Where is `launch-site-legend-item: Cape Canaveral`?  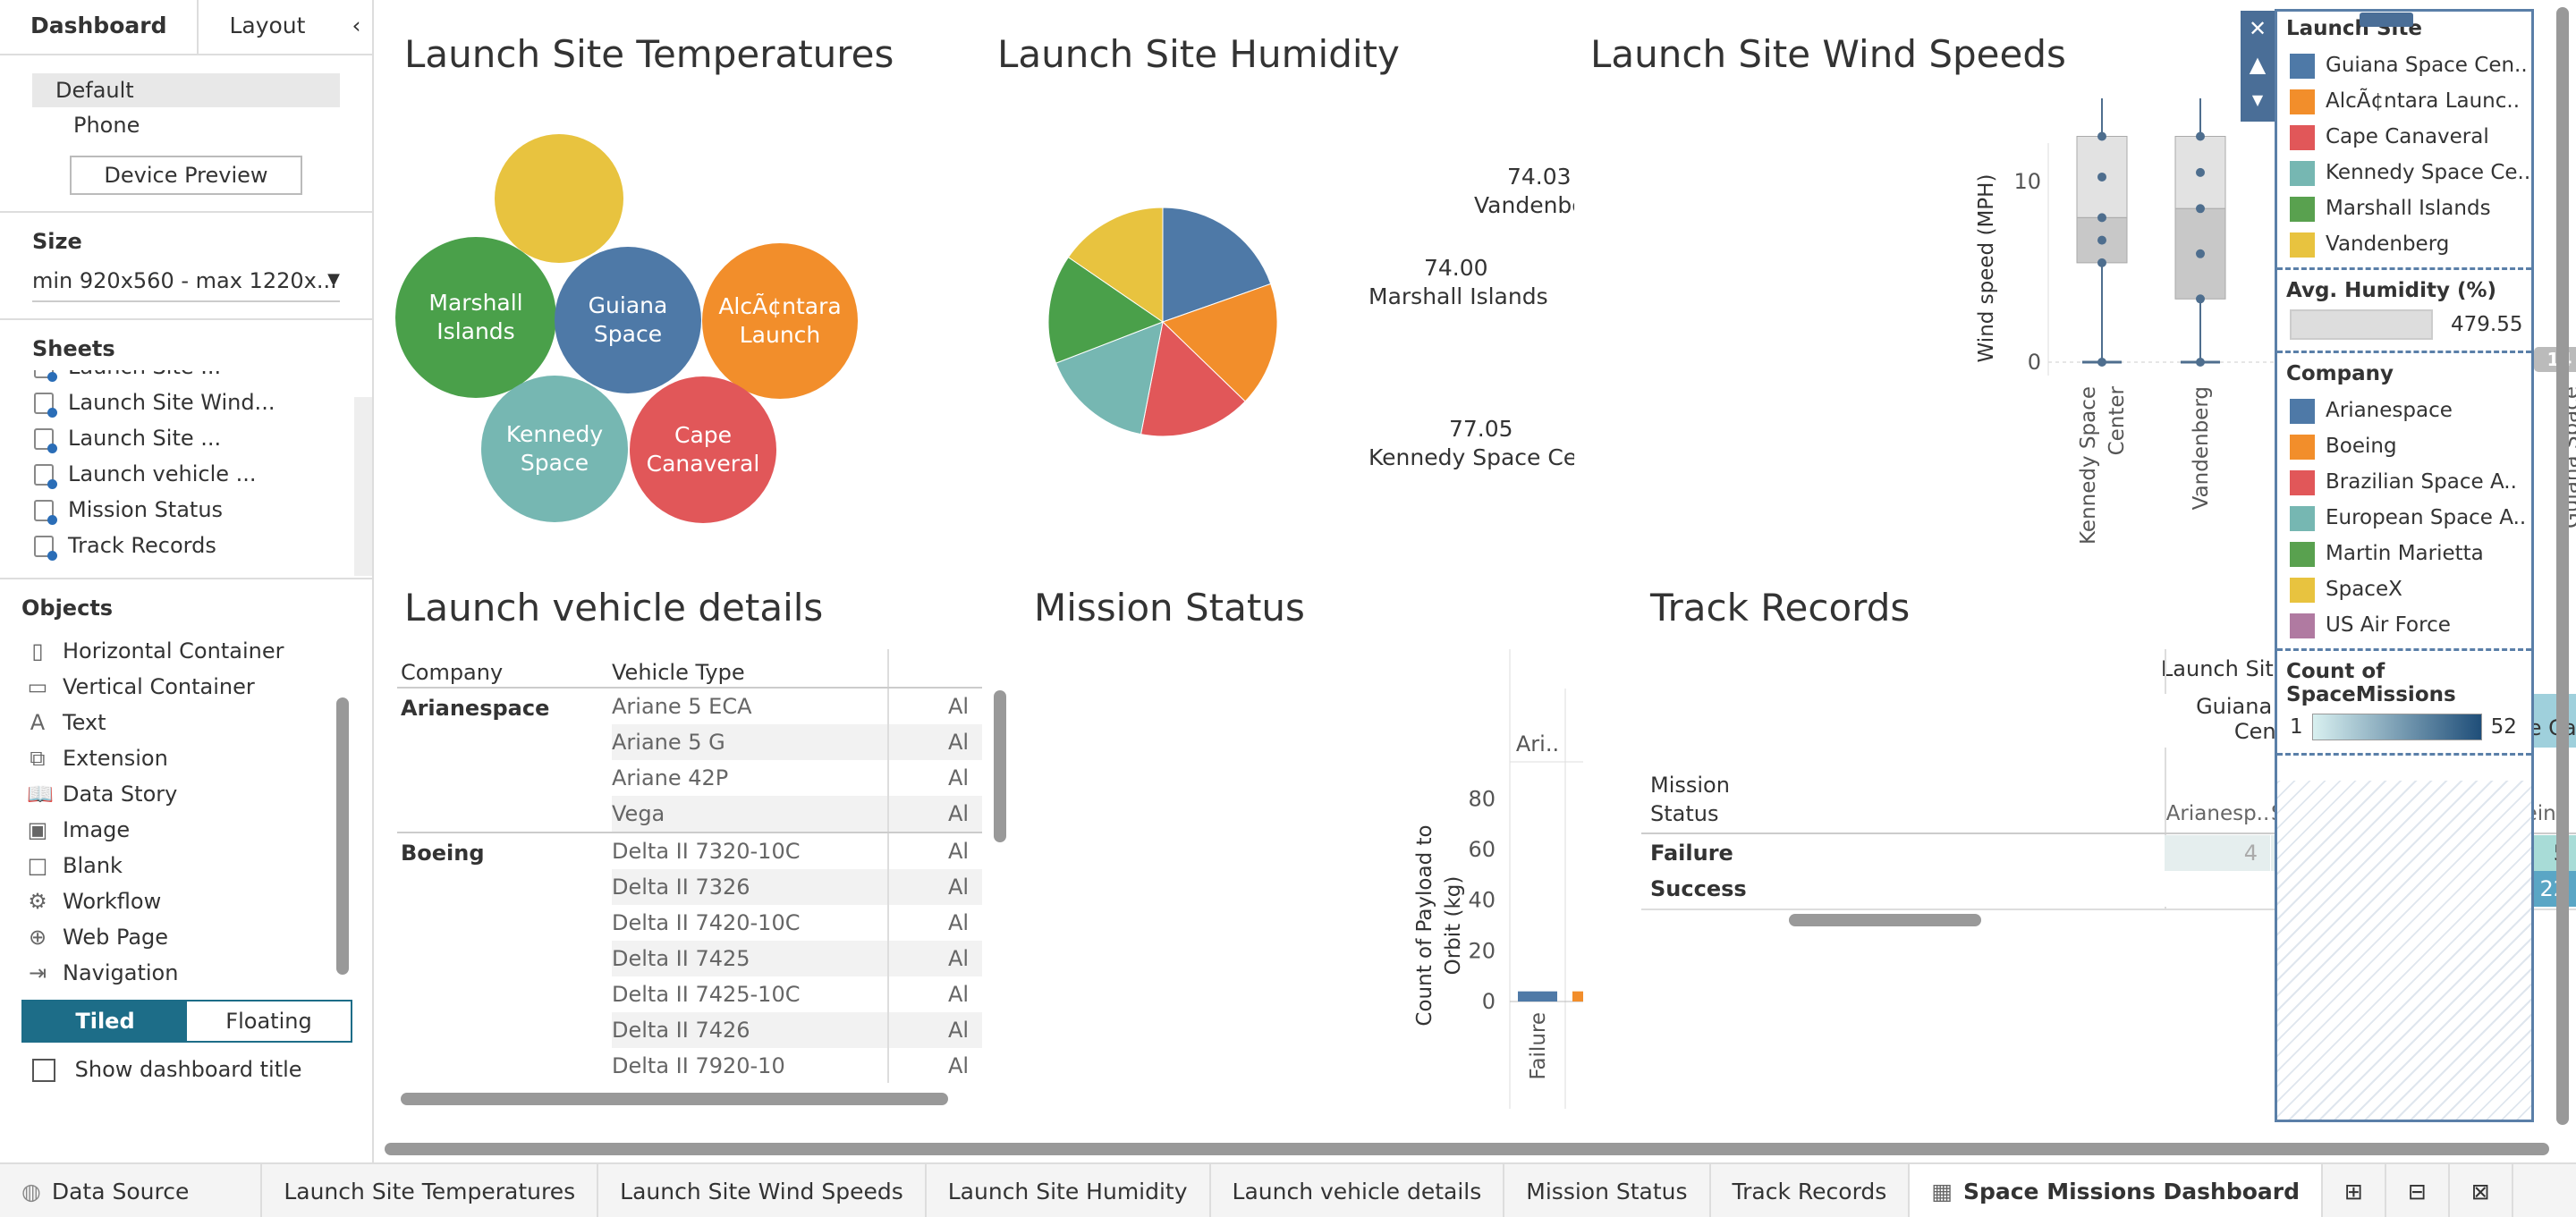
launch-site-legend-item: Cape Canaveral is located at coordinates (2404, 137).